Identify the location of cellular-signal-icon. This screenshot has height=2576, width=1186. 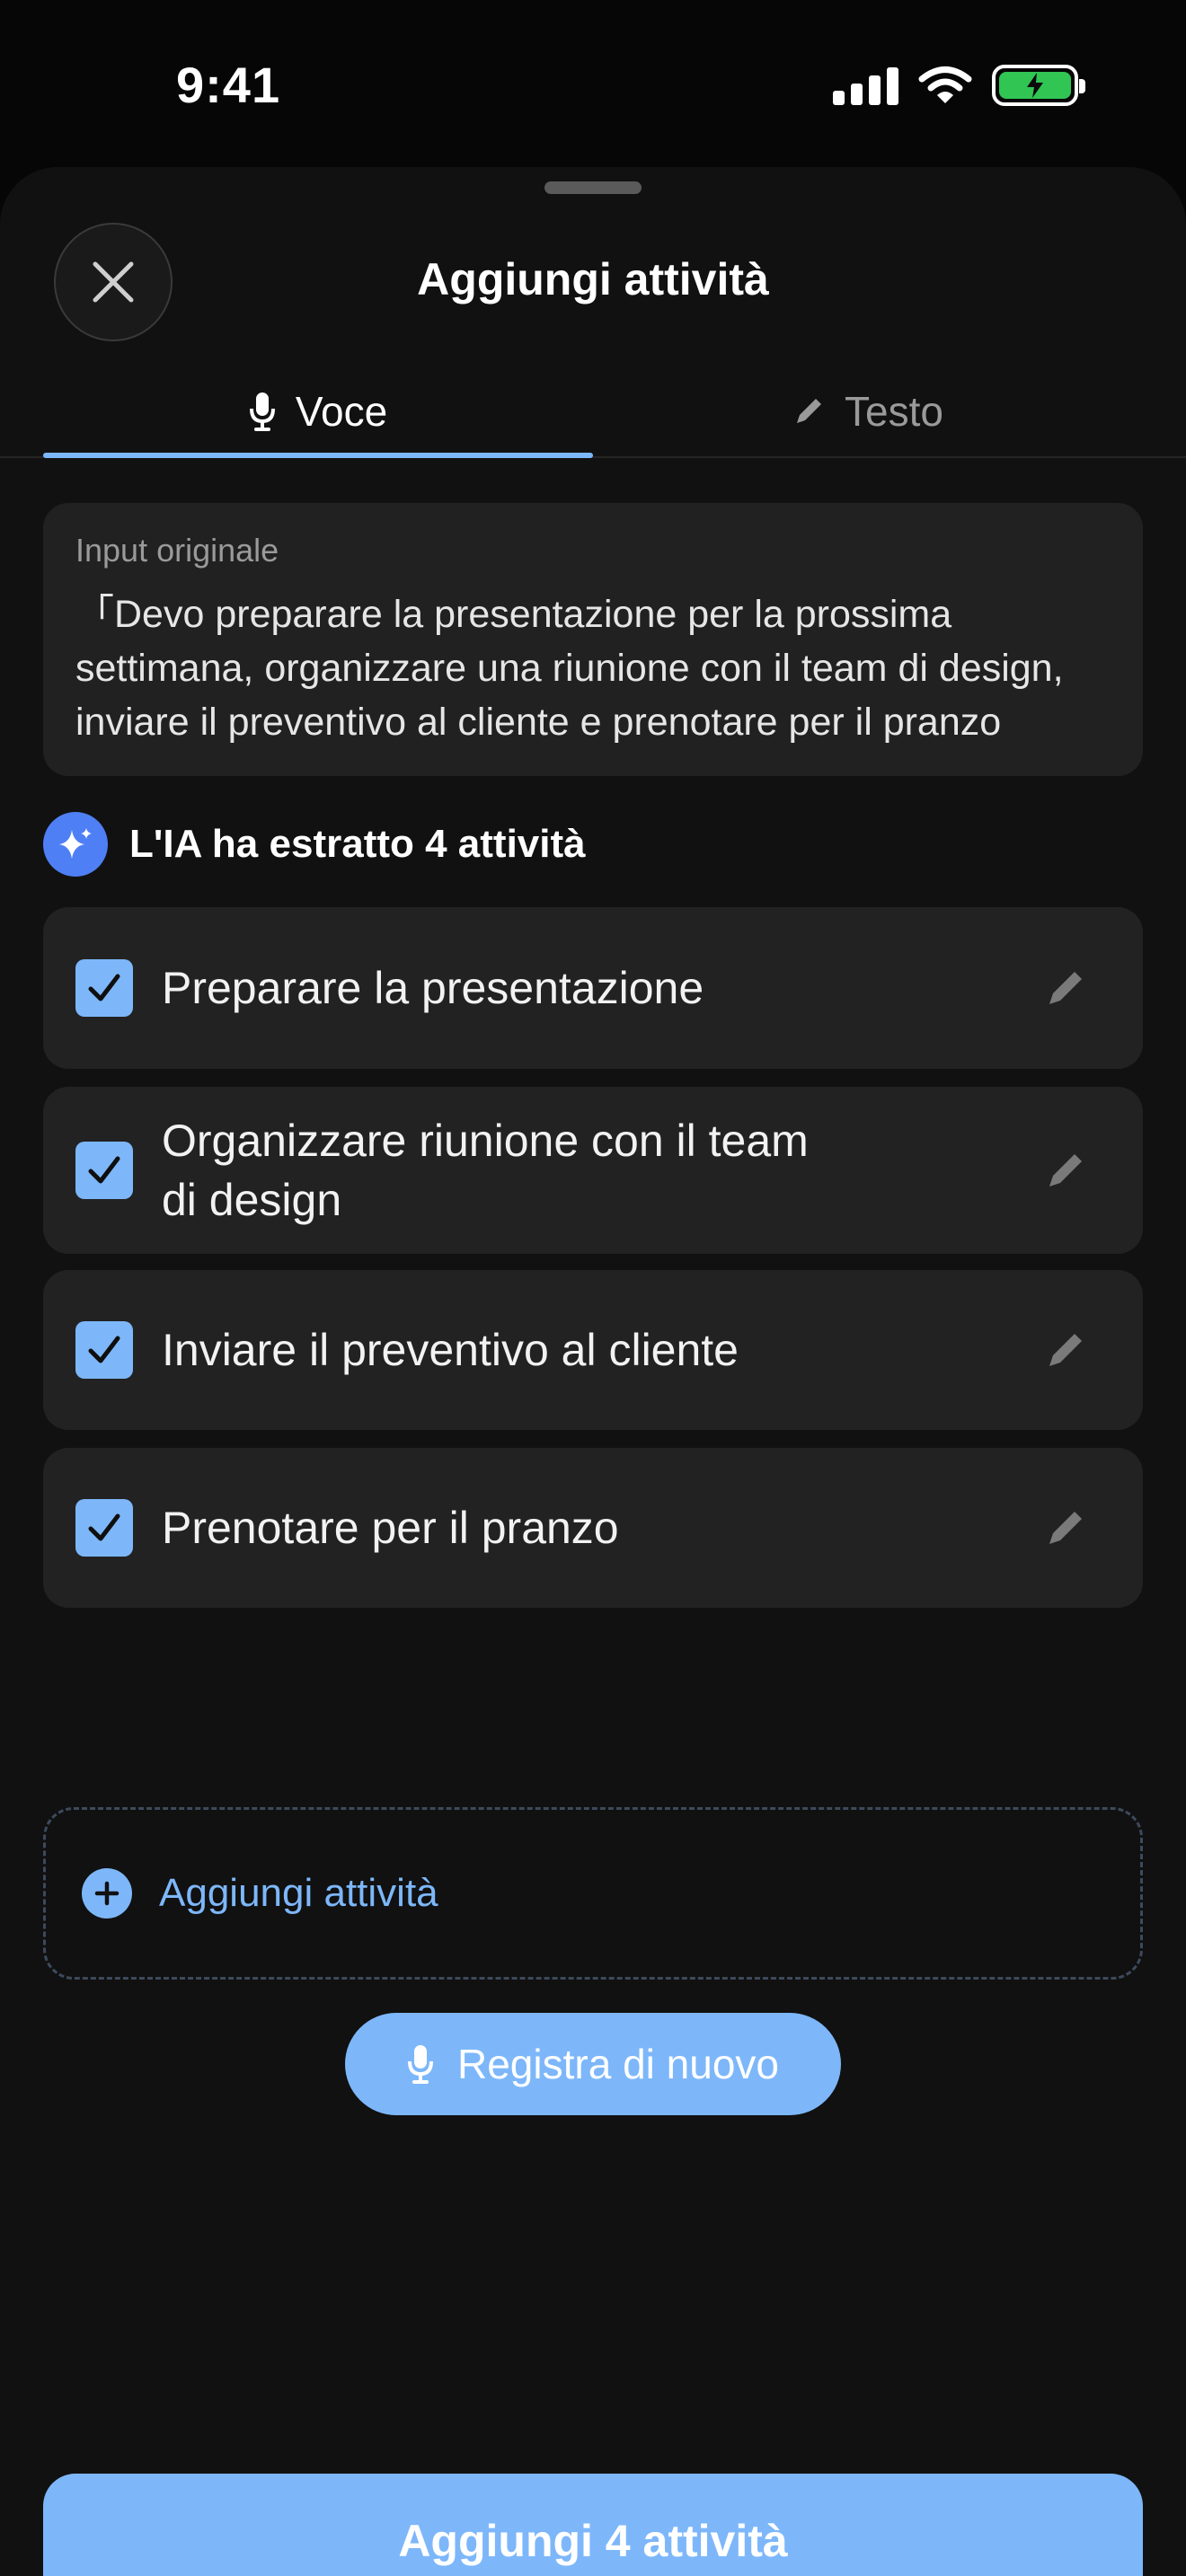
(865, 85).